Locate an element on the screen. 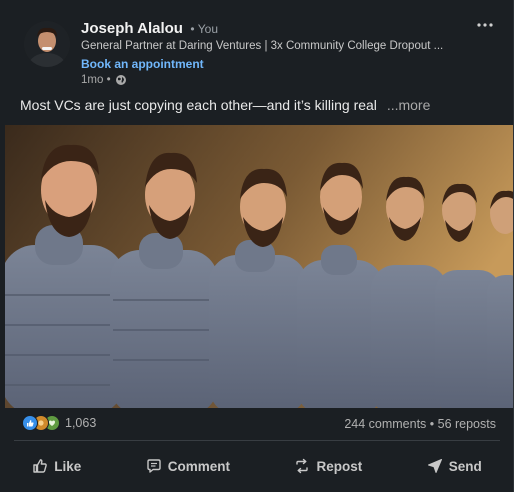  comment-icon is located at coordinates (154, 466).